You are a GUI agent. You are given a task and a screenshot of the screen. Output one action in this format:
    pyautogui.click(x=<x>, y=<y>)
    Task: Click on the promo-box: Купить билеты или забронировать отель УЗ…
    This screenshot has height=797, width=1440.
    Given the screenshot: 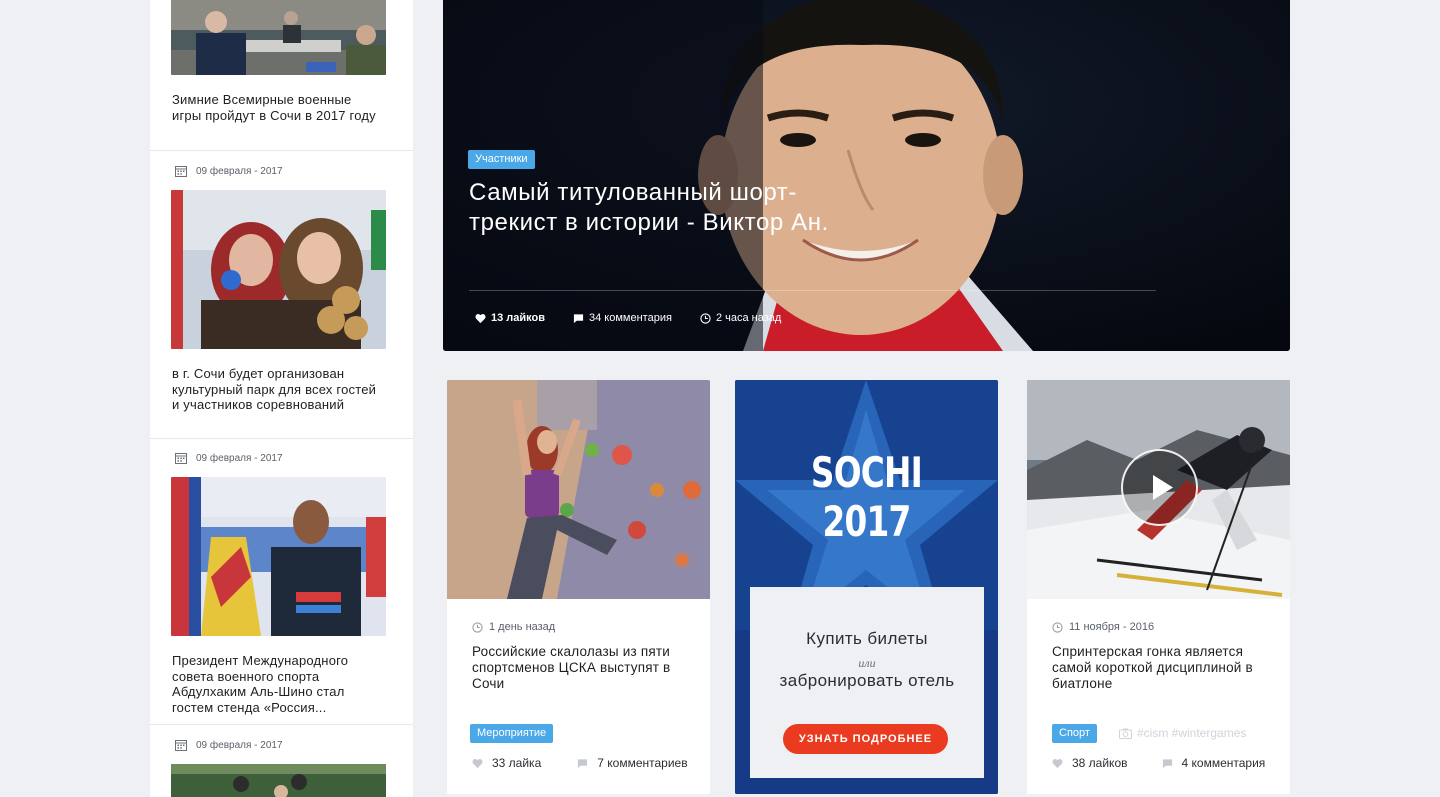 What is the action you would take?
    pyautogui.click(x=867, y=682)
    